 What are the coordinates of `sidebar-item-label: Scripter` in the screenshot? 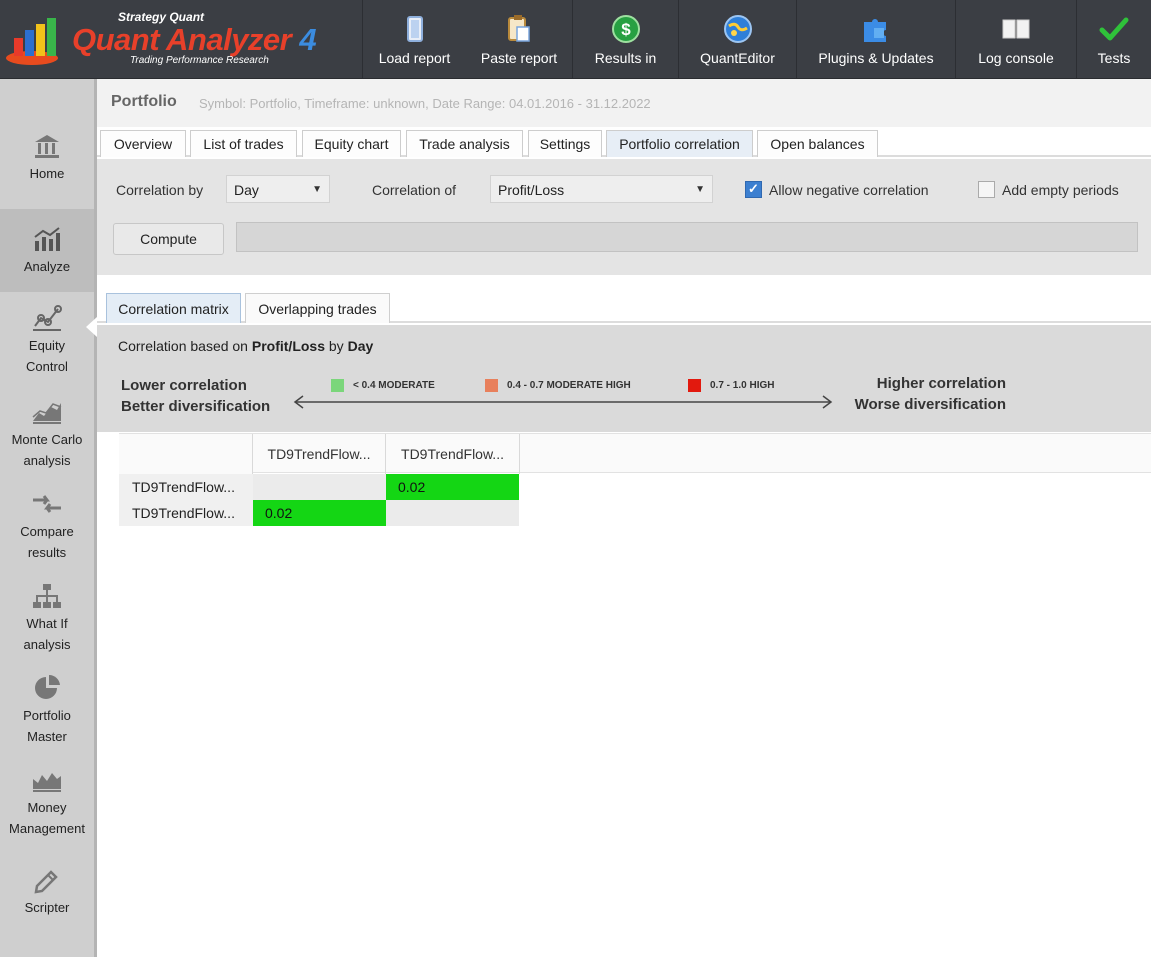 It's located at (47, 907).